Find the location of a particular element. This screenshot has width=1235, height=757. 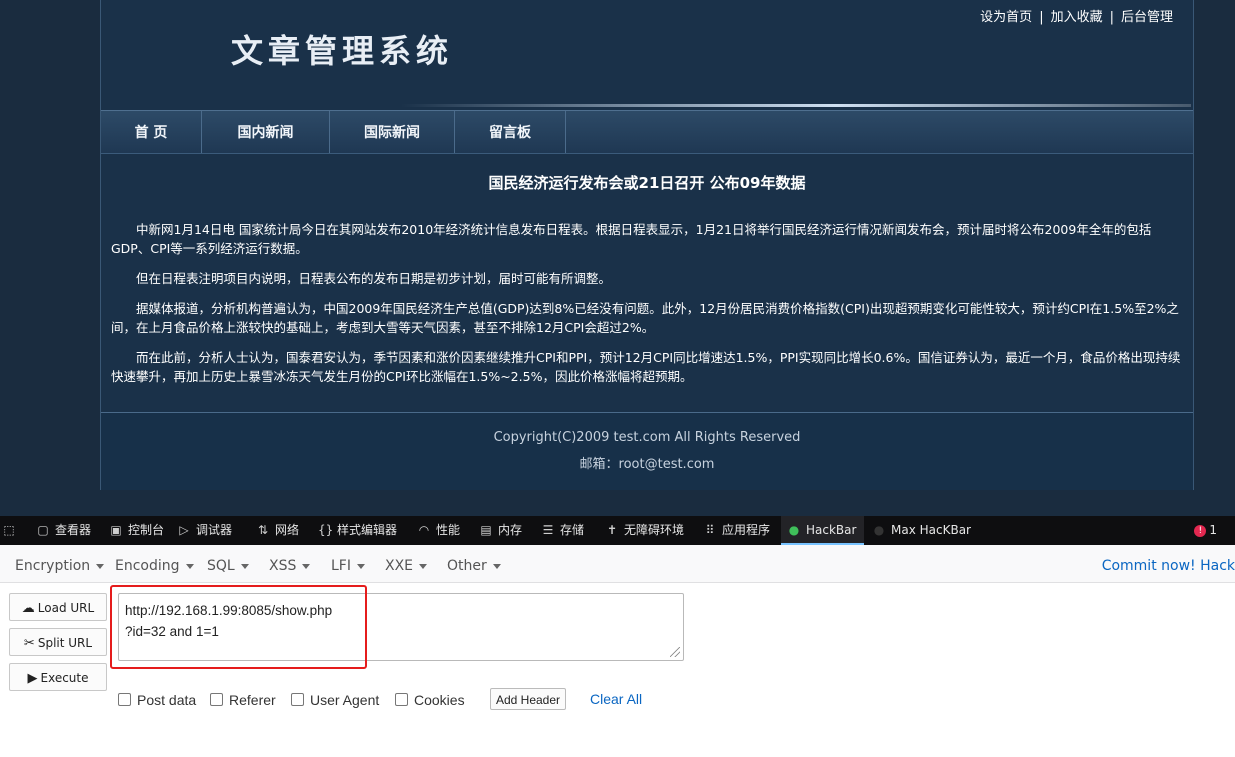

execute-button: ▶ Execute is located at coordinates (58, 677).